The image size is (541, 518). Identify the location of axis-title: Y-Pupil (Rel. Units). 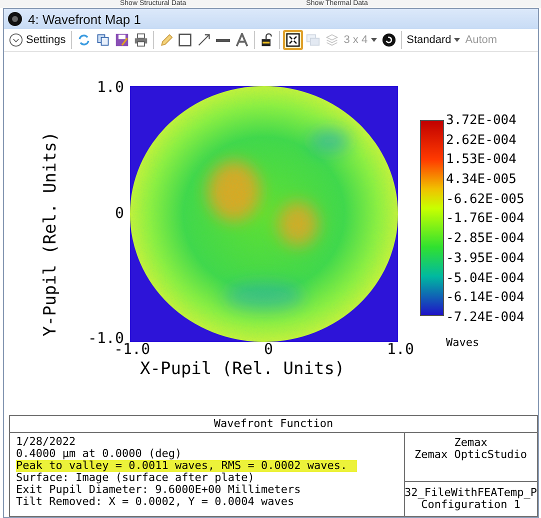
(50, 233).